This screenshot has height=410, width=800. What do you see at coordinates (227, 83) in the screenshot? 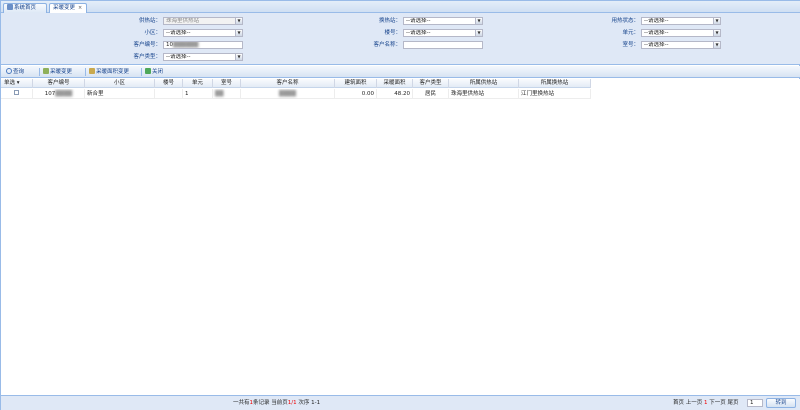
I see `column-header-room: 室号` at bounding box center [227, 83].